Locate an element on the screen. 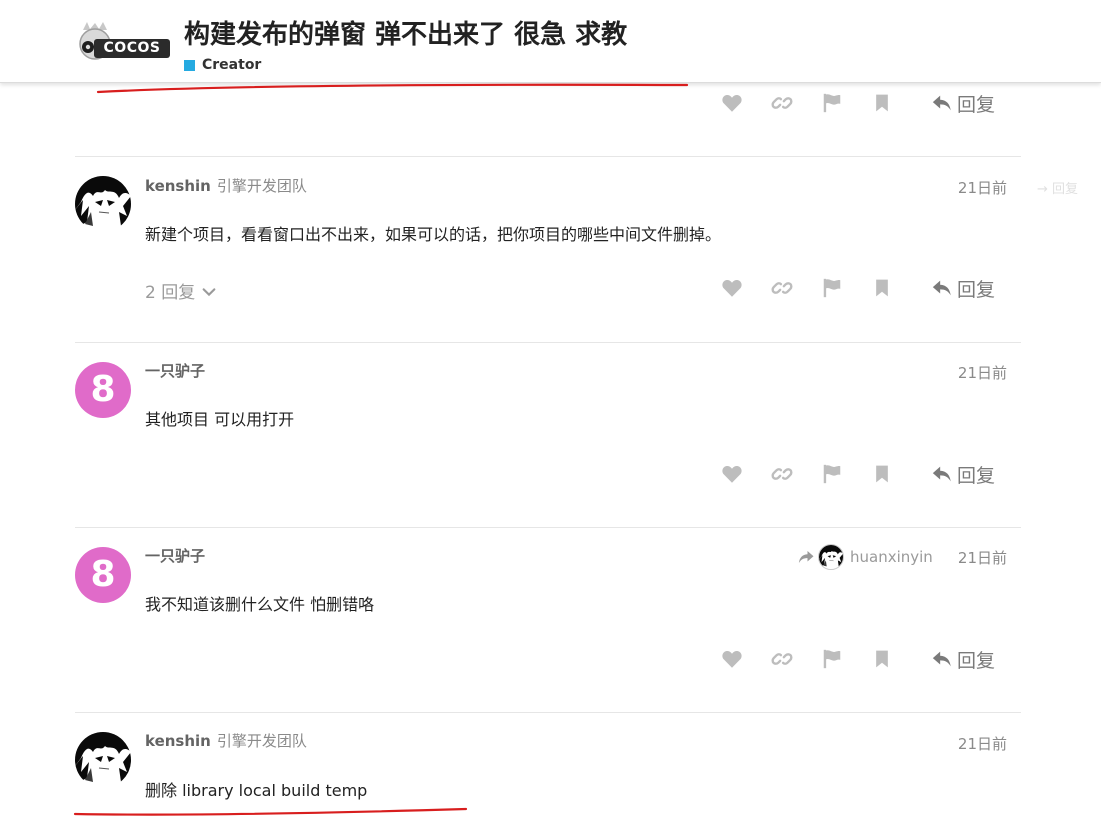  chevron-down-icon is located at coordinates (209, 292).